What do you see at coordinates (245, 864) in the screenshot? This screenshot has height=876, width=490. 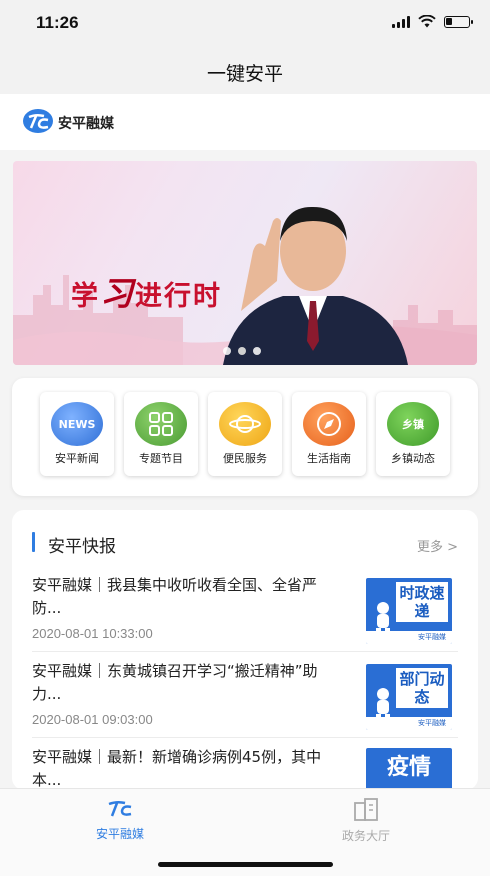 I see `home-indicator` at bounding box center [245, 864].